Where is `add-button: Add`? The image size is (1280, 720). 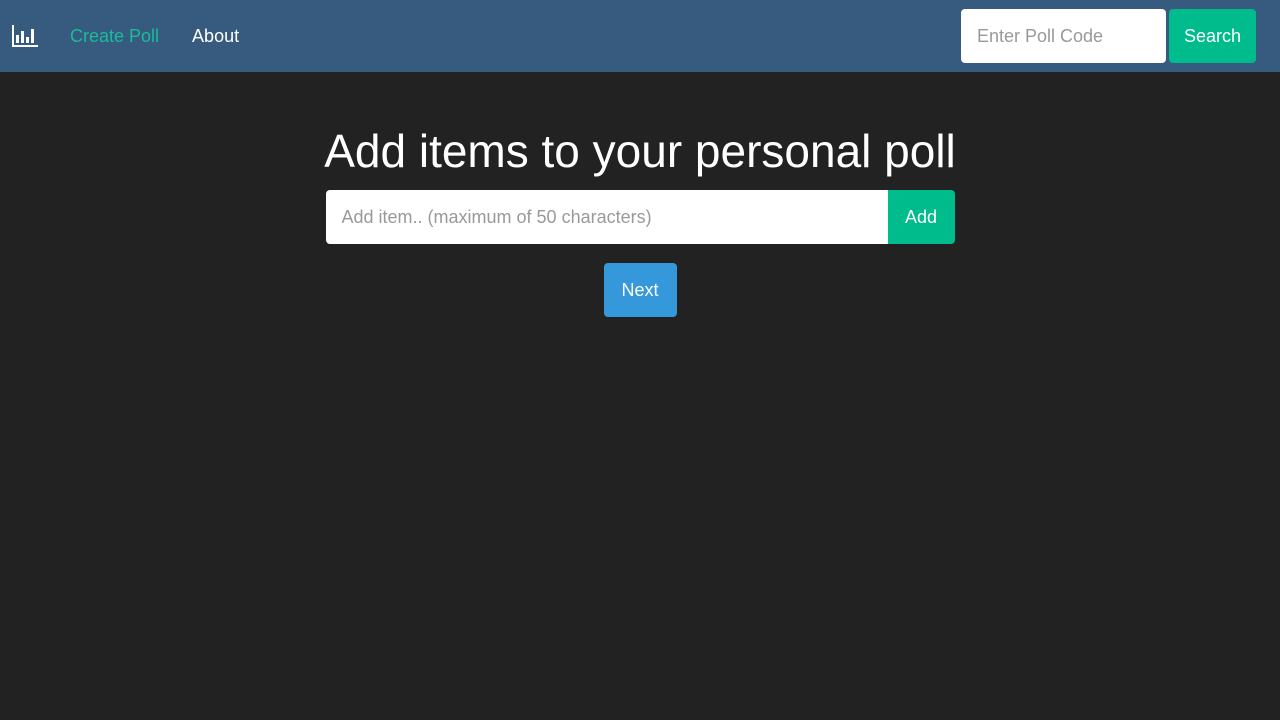 add-button: Add is located at coordinates (921, 217).